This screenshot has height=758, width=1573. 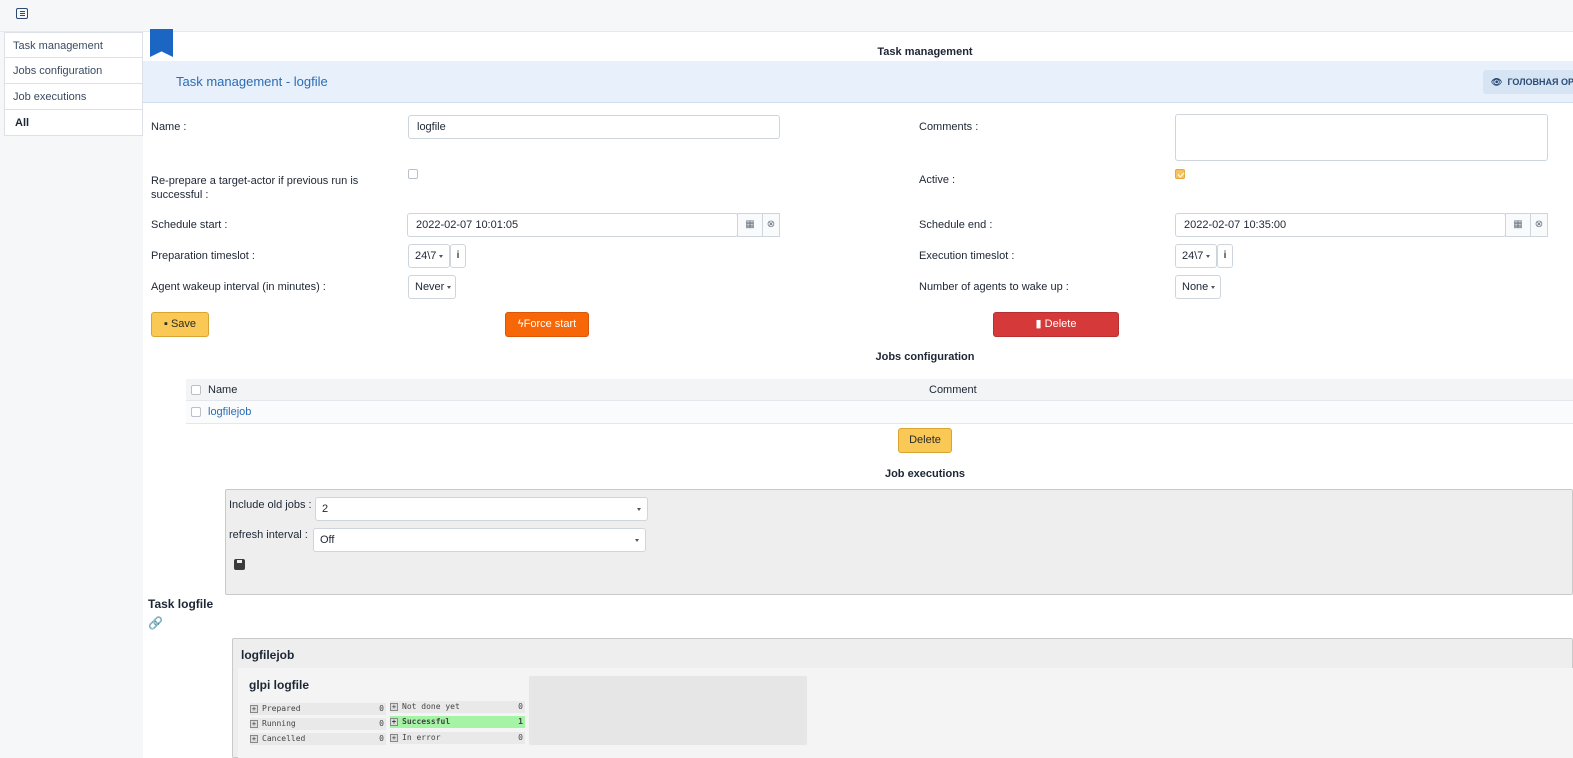 I want to click on active-checkbox, so click(x=1180, y=174).